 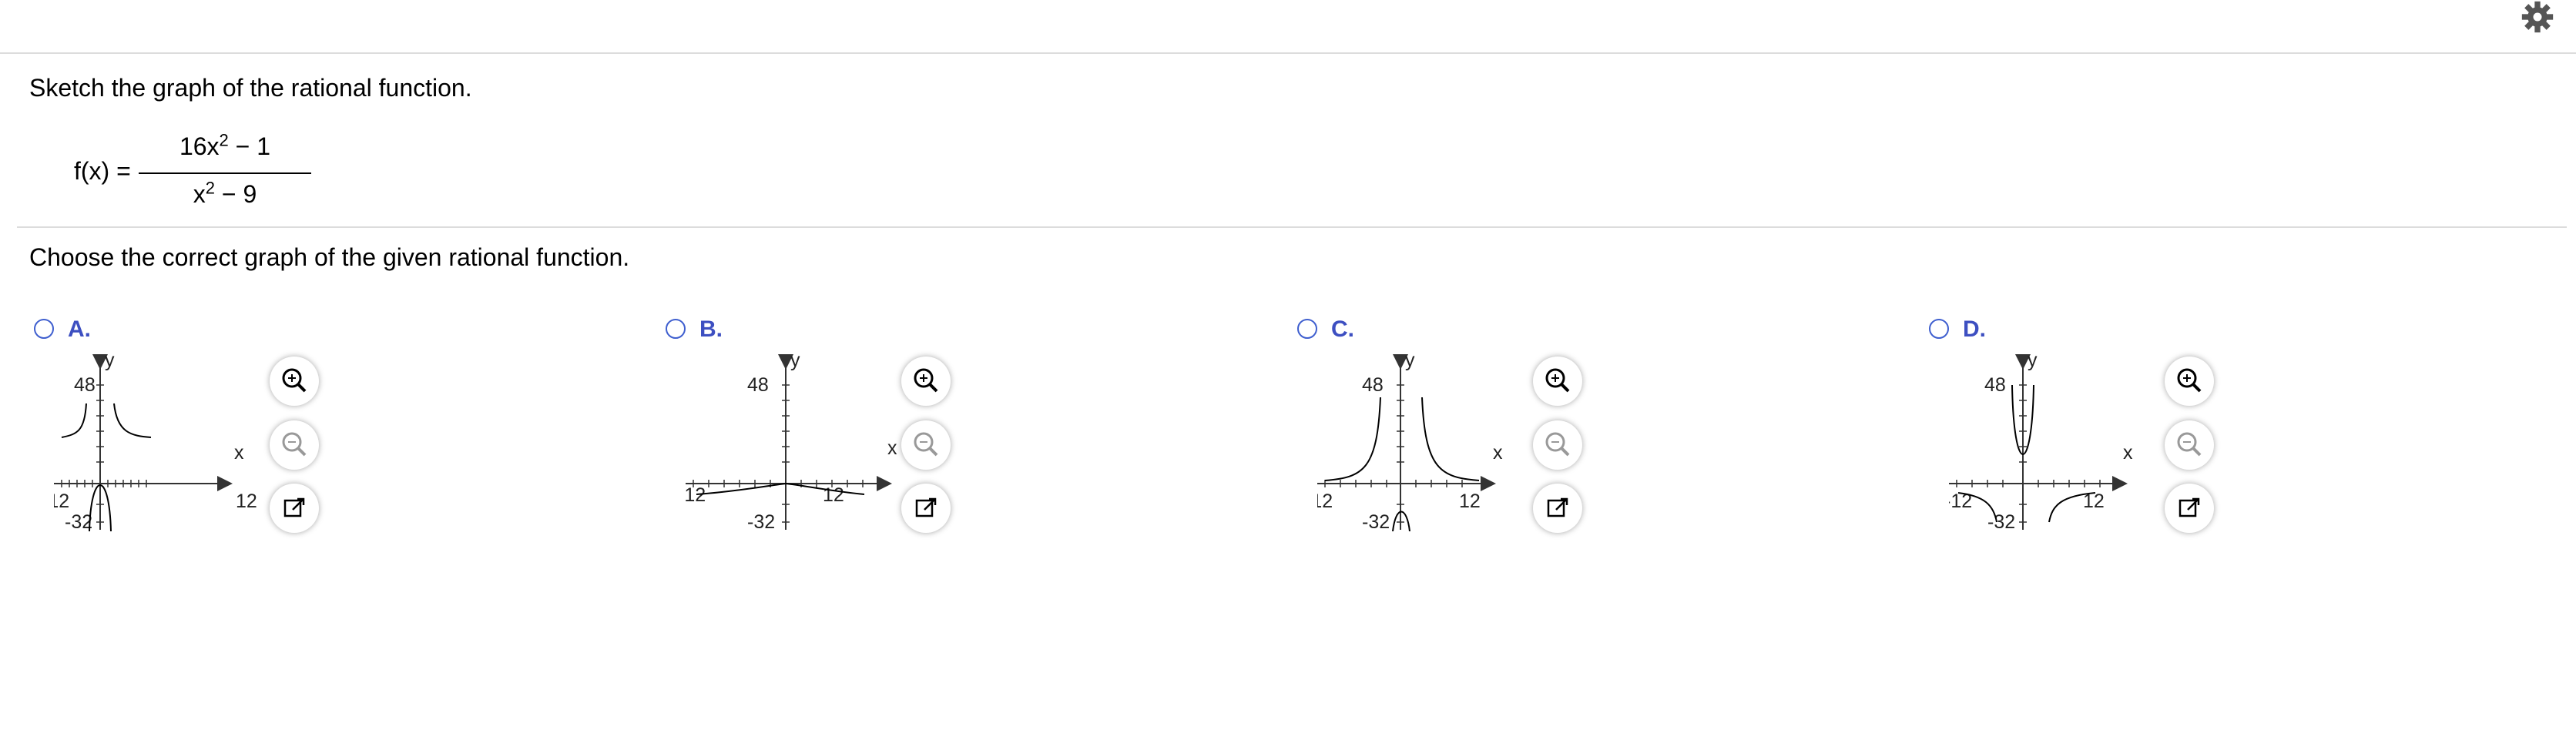 I want to click on denominator: x2 − 9, so click(x=225, y=193).